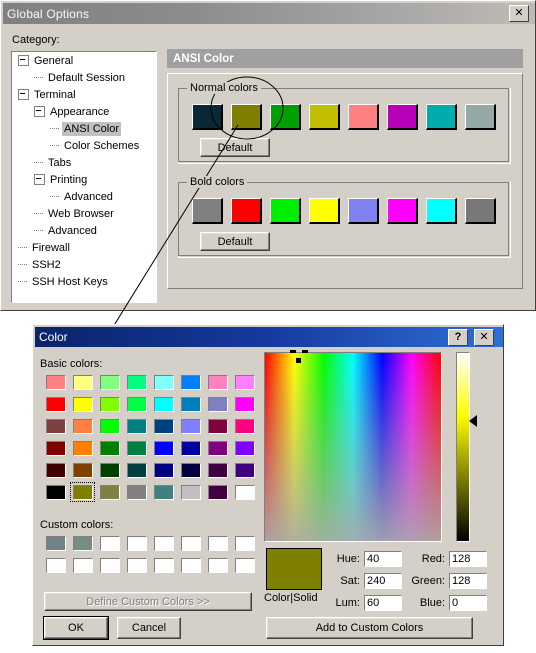 This screenshot has width=536, height=653. What do you see at coordinates (163, 426) in the screenshot?
I see `basic-color-cell-r2-c4` at bounding box center [163, 426].